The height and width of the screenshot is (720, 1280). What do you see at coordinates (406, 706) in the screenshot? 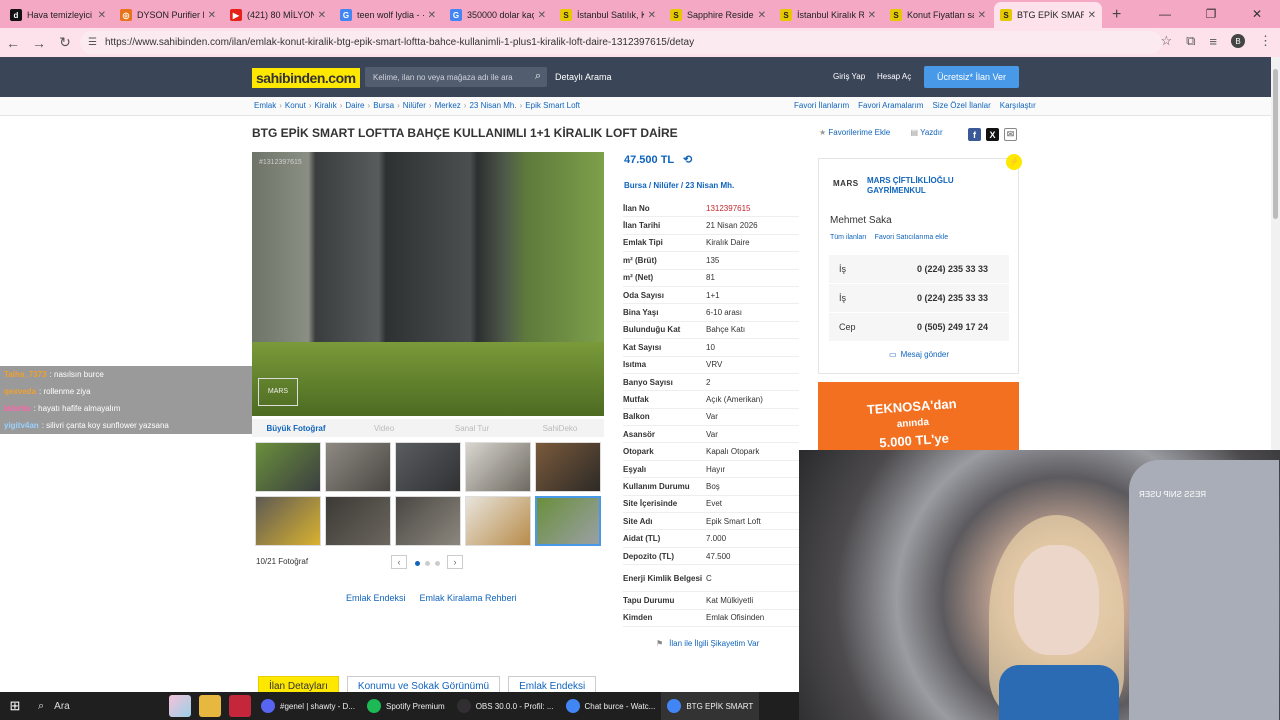
I see `taskbar-app: Spotify Premium` at bounding box center [406, 706].